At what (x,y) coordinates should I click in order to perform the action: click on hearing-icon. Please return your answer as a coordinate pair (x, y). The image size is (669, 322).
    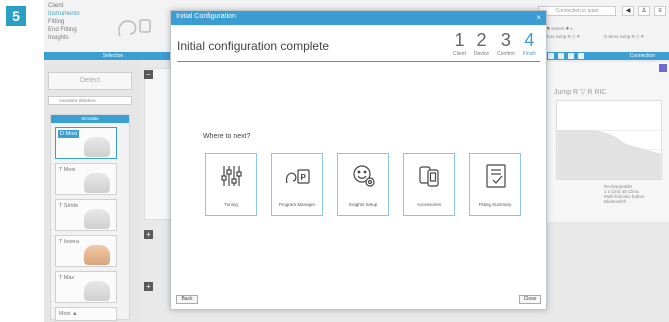
    Looking at the image, I should click on (581, 56).